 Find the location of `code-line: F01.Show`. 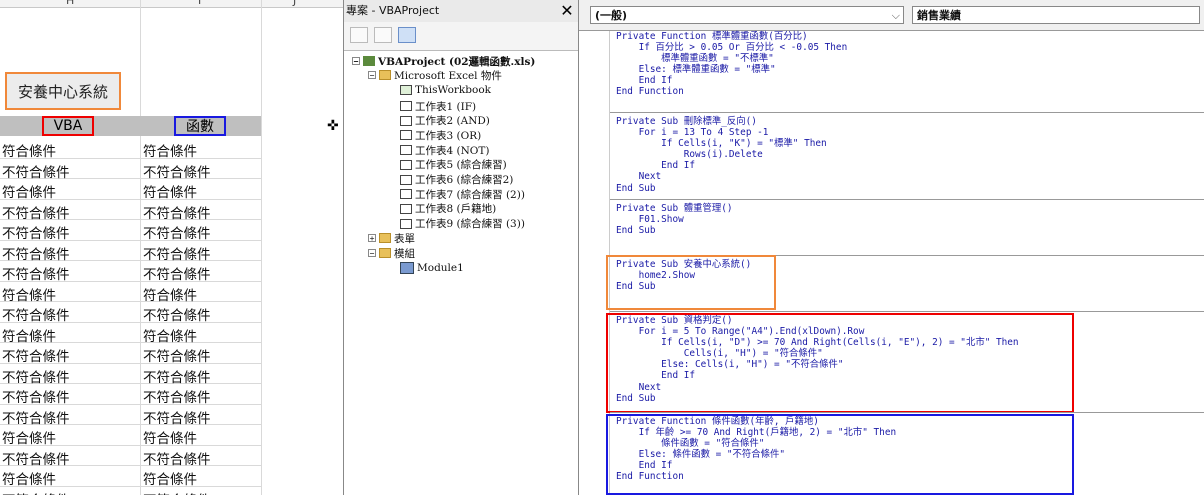

code-line: F01.Show is located at coordinates (910, 219).